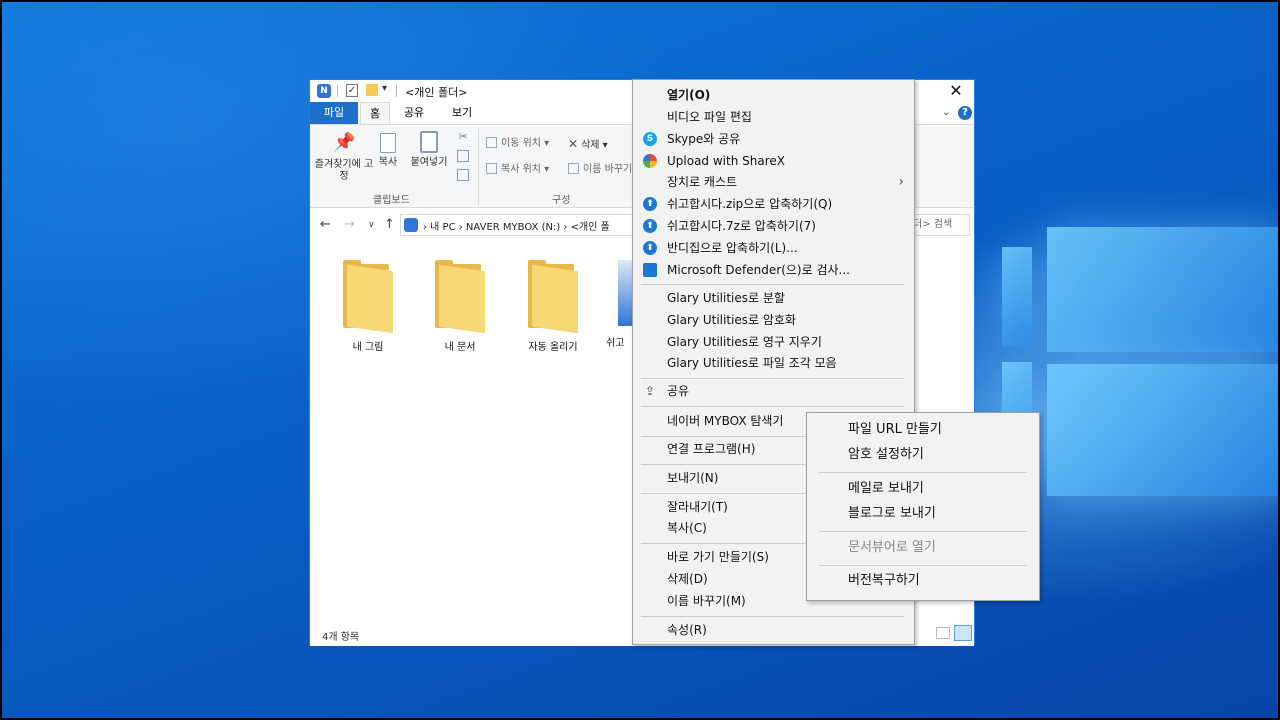 The height and width of the screenshot is (720, 1280). What do you see at coordinates (940, 225) in the screenshot?
I see `search-input: 더> 검색` at bounding box center [940, 225].